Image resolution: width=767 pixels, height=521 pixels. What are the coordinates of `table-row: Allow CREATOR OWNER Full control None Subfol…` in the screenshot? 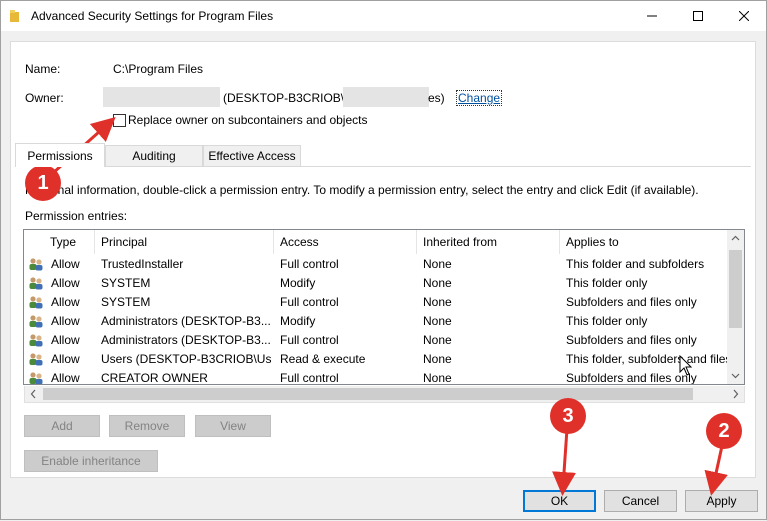 It's located at (376, 377).